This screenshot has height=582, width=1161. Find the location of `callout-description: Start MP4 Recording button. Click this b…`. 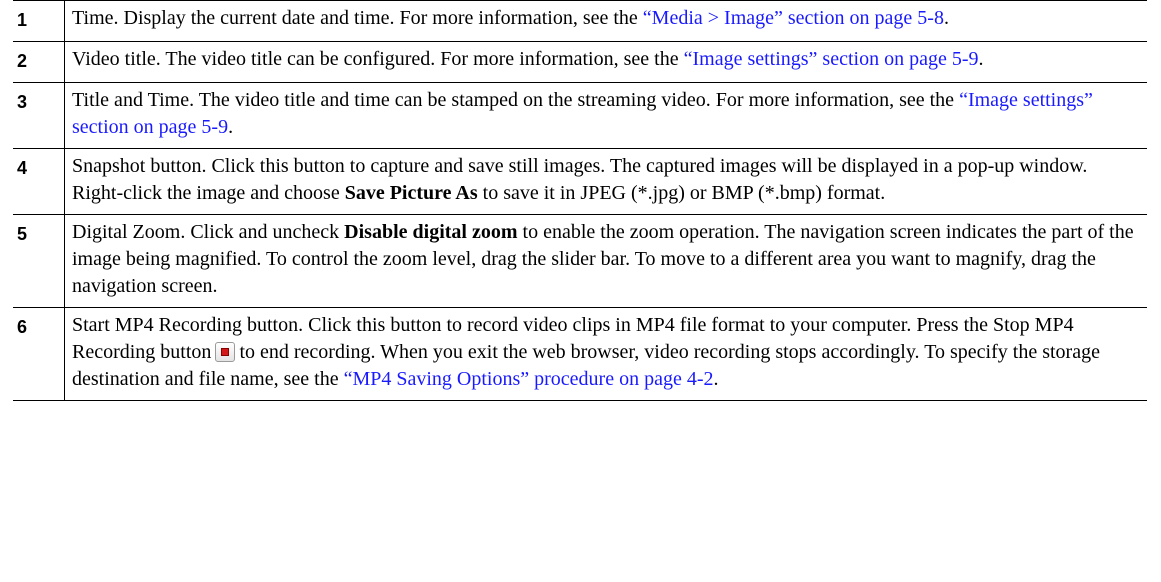

callout-description: Start MP4 Recording button. Click this b… is located at coordinates (606, 354).